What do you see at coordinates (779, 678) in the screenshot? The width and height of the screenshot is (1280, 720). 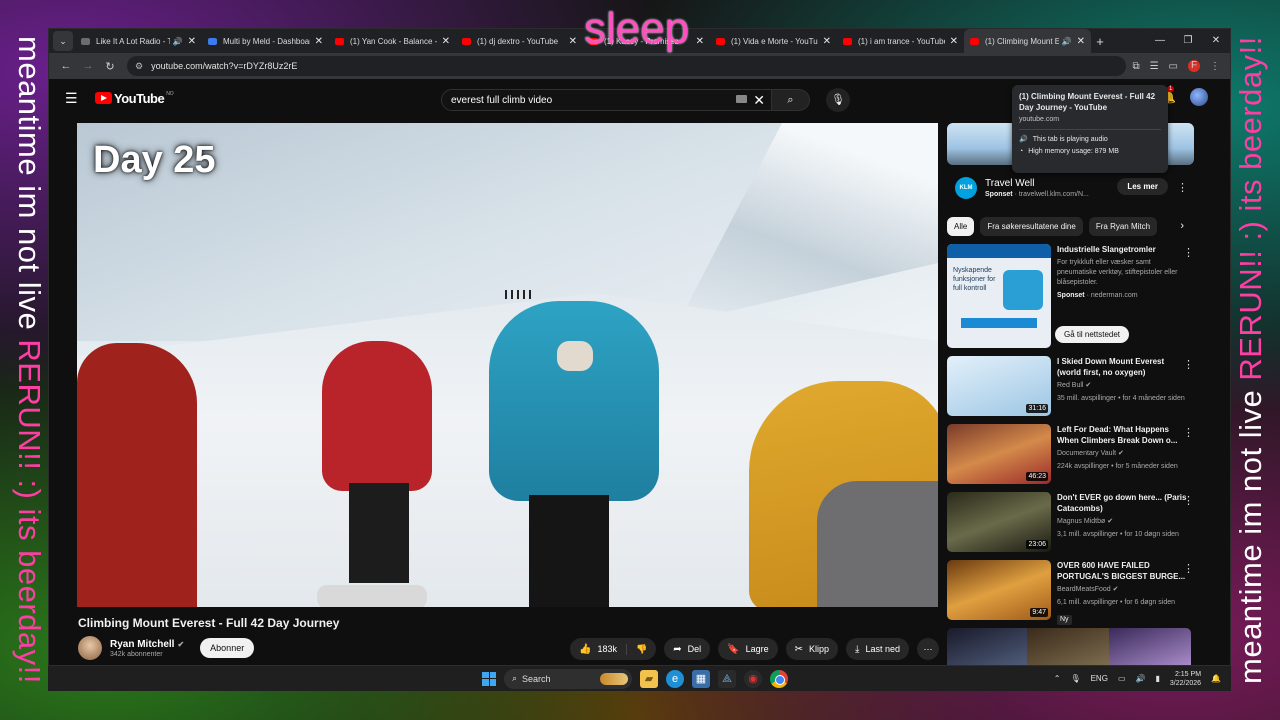 I see `chrome-icon` at bounding box center [779, 678].